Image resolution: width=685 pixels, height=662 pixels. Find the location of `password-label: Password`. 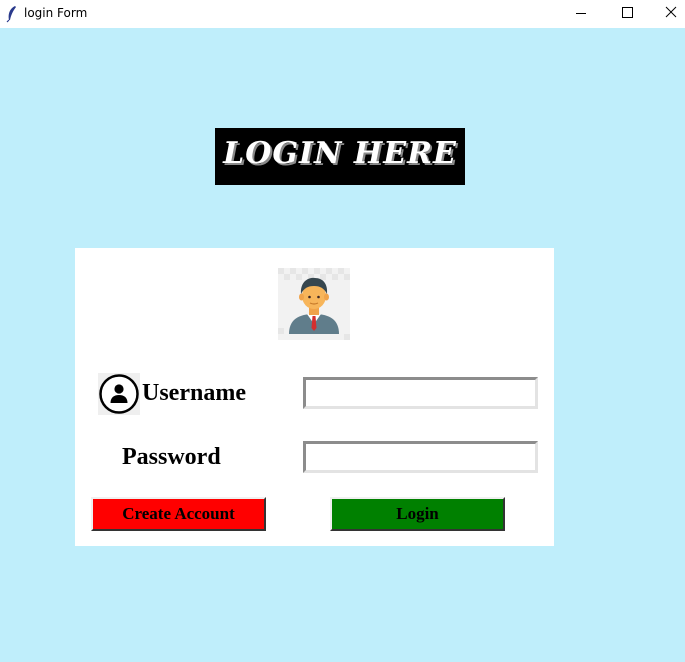

password-label: Password is located at coordinates (171, 457).